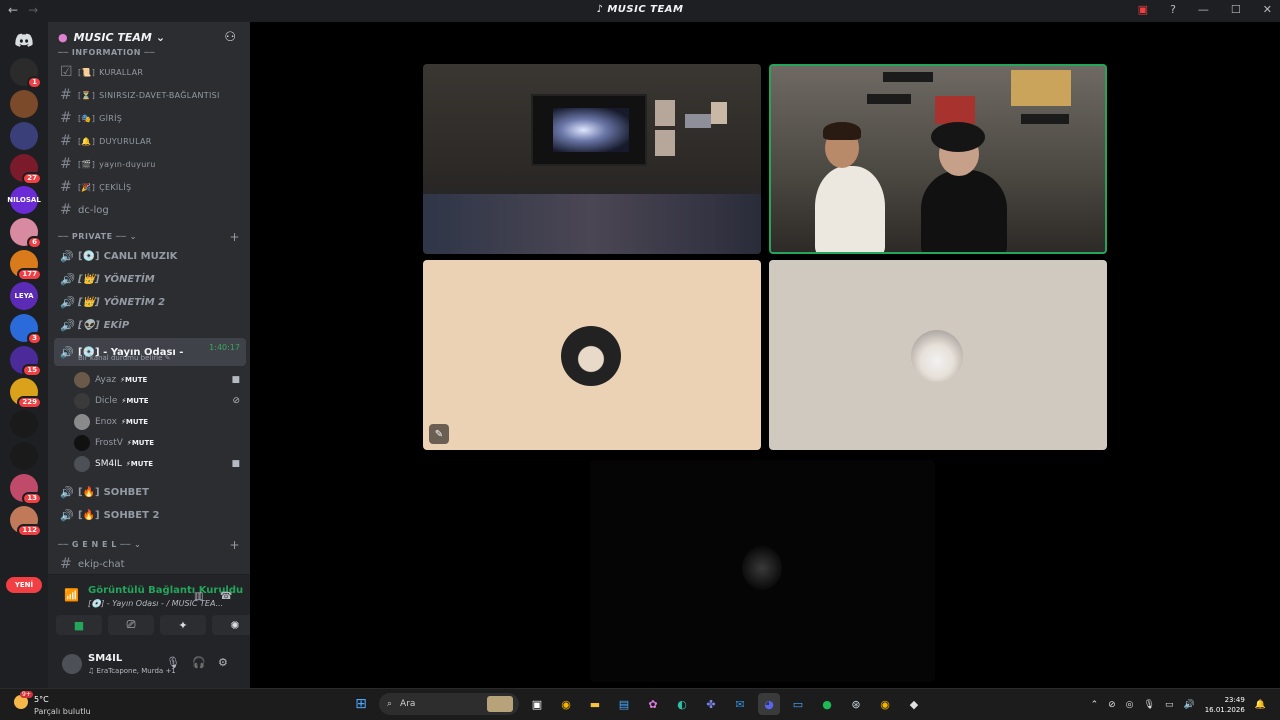 Image resolution: width=1280 pixels, height=720 pixels. What do you see at coordinates (150, 210) in the screenshot?
I see `text-channel: # dc-log` at bounding box center [150, 210].